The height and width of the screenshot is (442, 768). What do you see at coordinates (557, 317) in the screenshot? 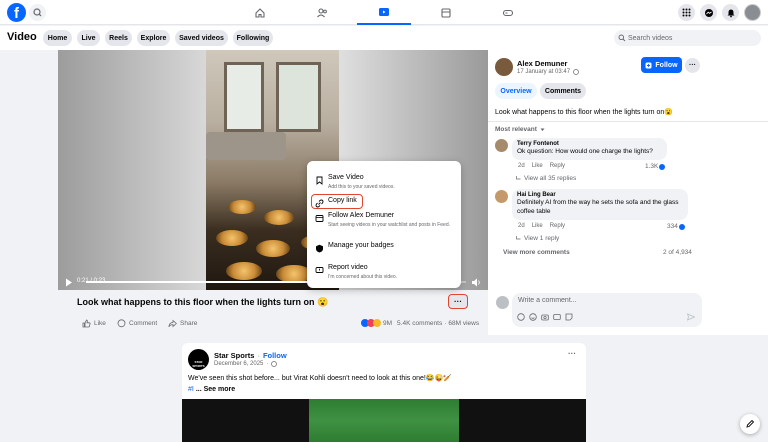
I see `gif-icon` at bounding box center [557, 317].